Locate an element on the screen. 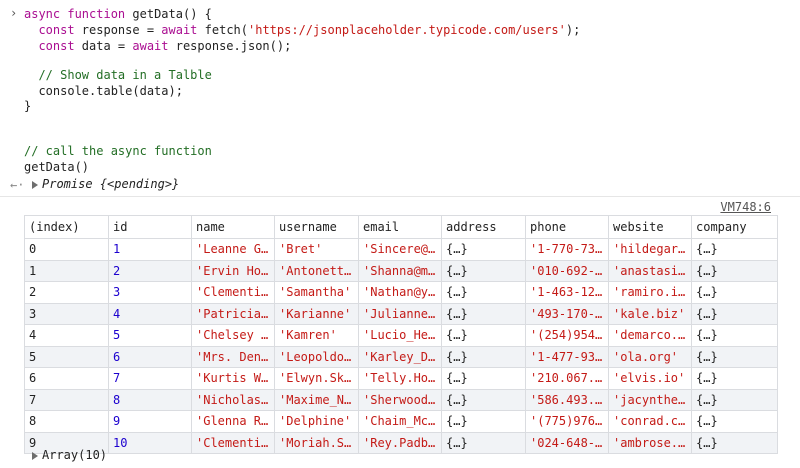  column-header: email is located at coordinates (400, 227).